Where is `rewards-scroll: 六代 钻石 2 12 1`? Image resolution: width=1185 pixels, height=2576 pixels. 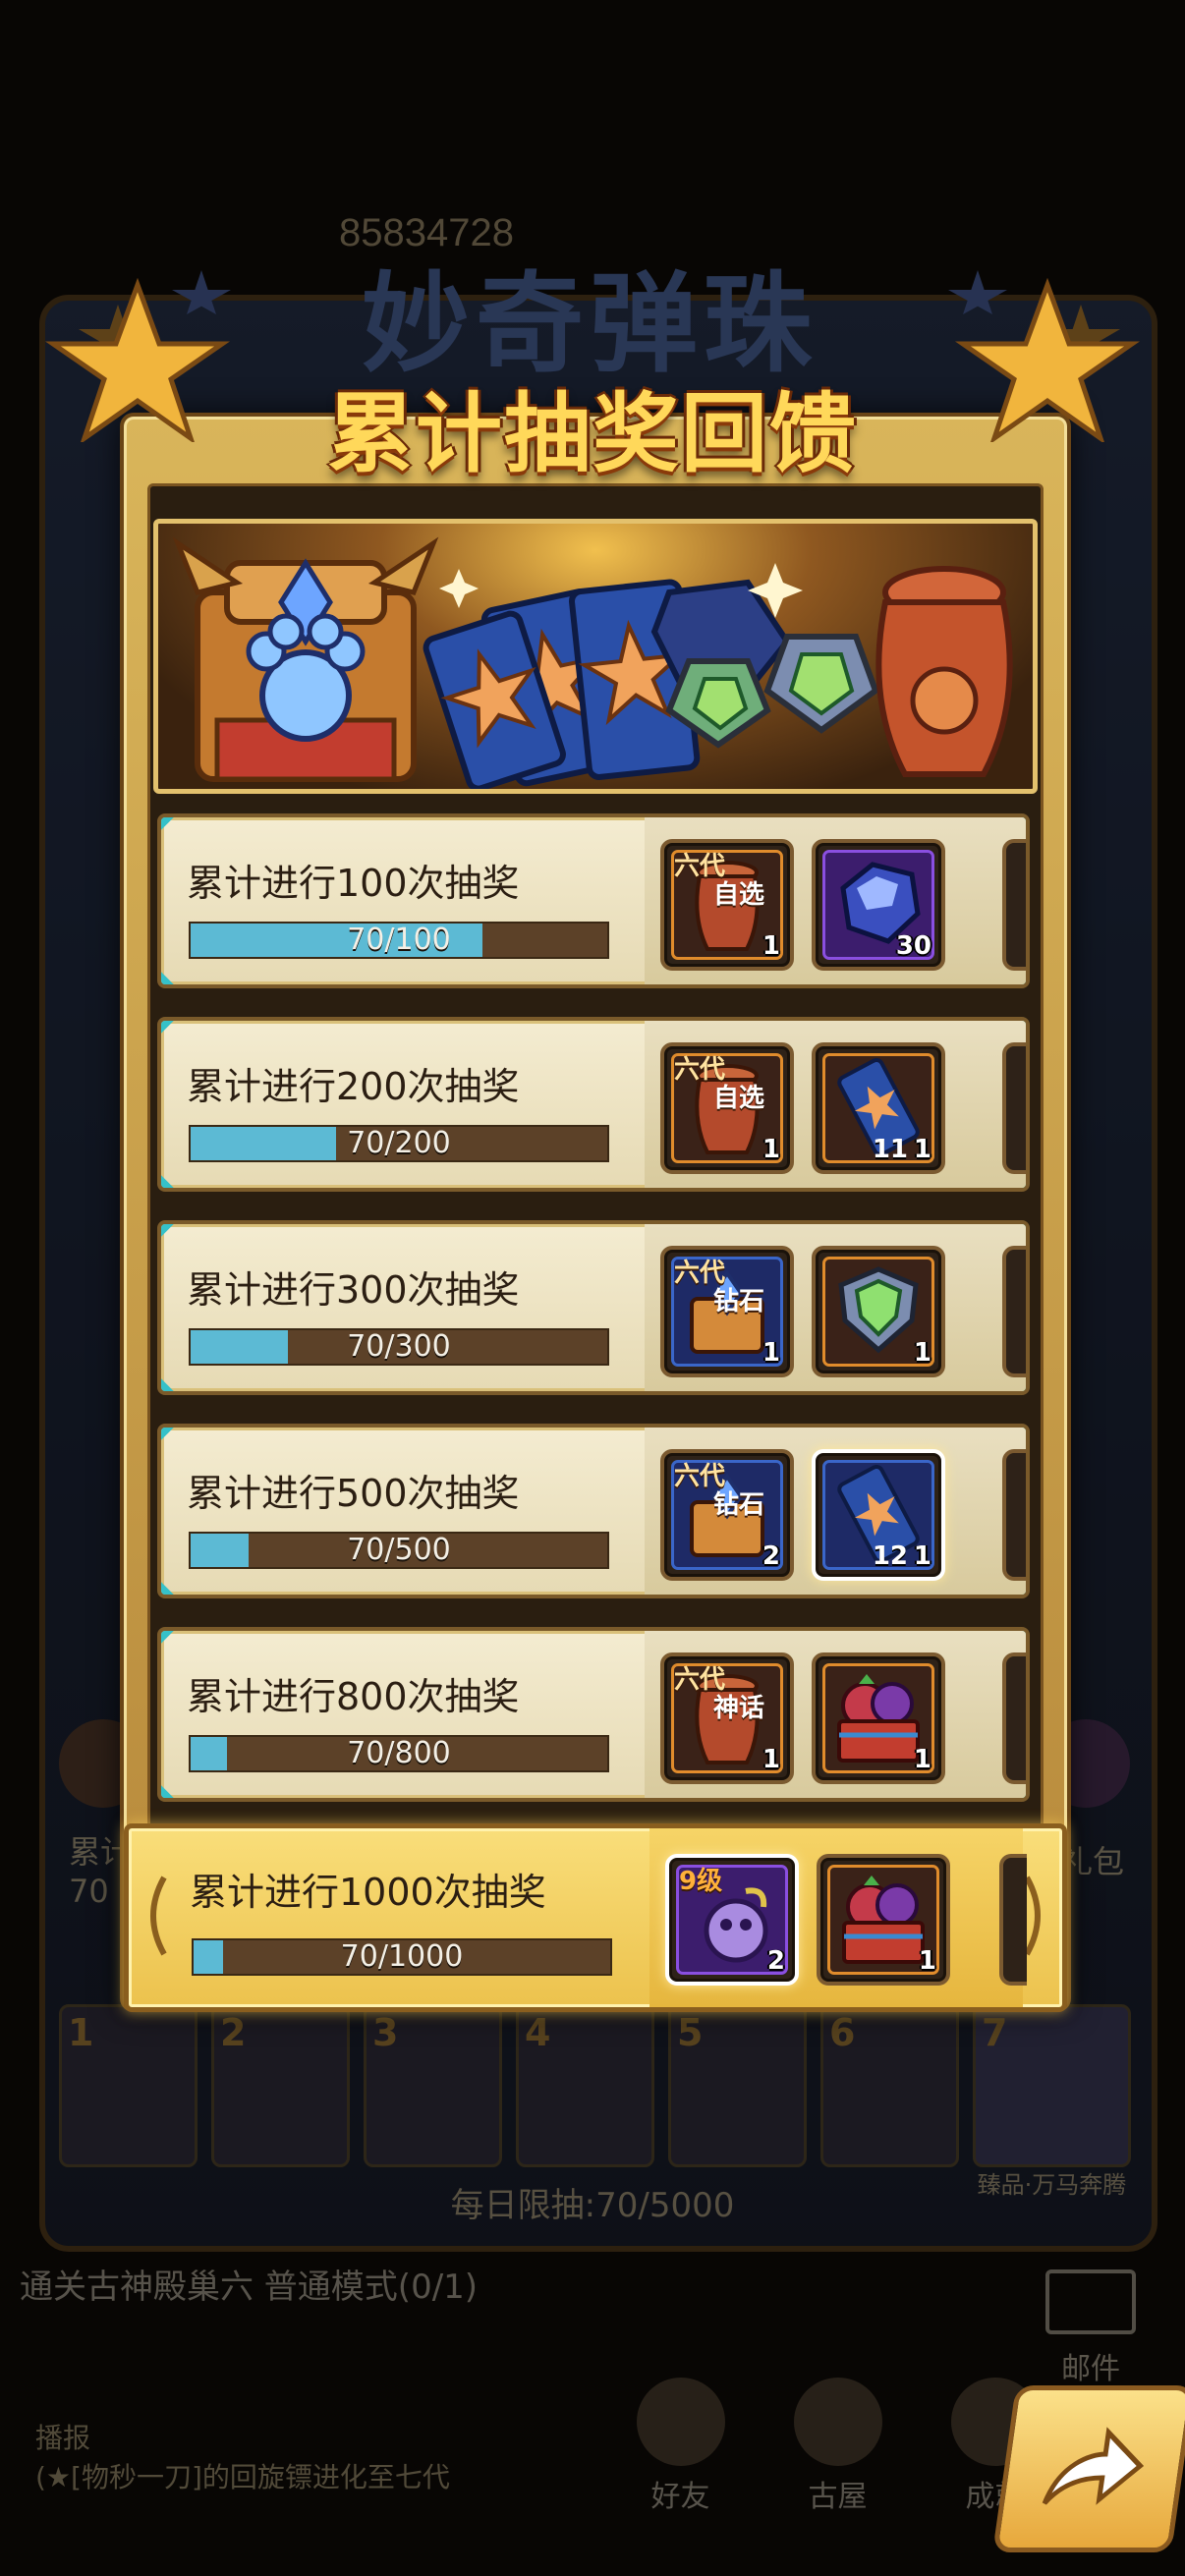 rewards-scroll: 六代 钻石 2 12 1 is located at coordinates (836, 1511).